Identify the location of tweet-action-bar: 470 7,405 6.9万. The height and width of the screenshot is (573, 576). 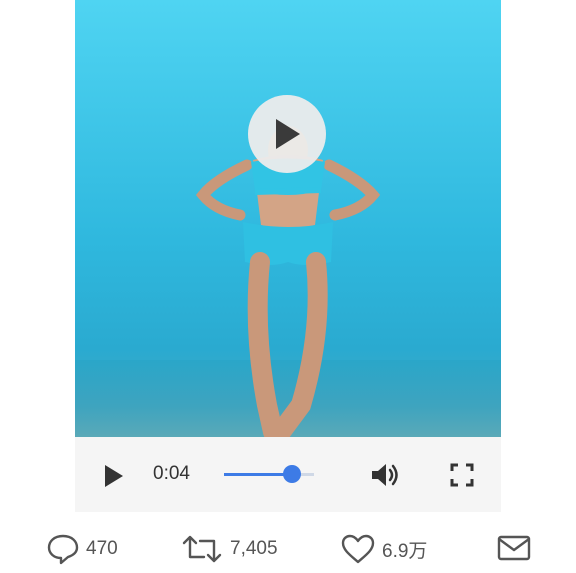
(288, 549).